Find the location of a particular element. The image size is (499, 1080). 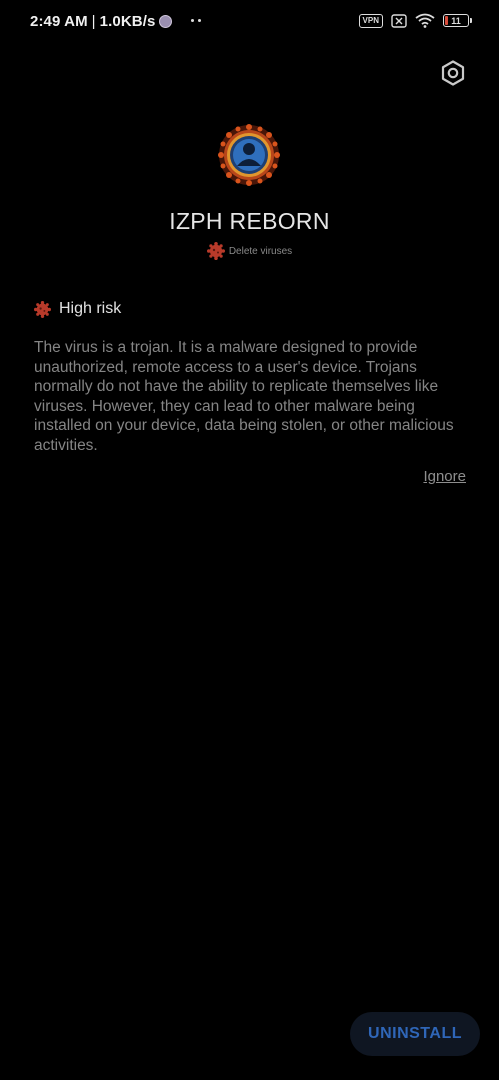

settings-button is located at coordinates (453, 73).